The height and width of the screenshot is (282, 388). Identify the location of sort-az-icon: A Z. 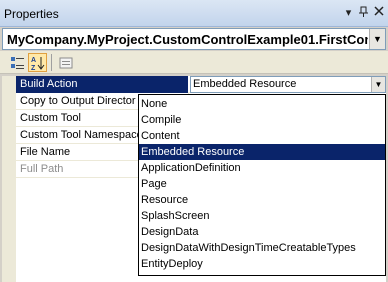
(38, 64).